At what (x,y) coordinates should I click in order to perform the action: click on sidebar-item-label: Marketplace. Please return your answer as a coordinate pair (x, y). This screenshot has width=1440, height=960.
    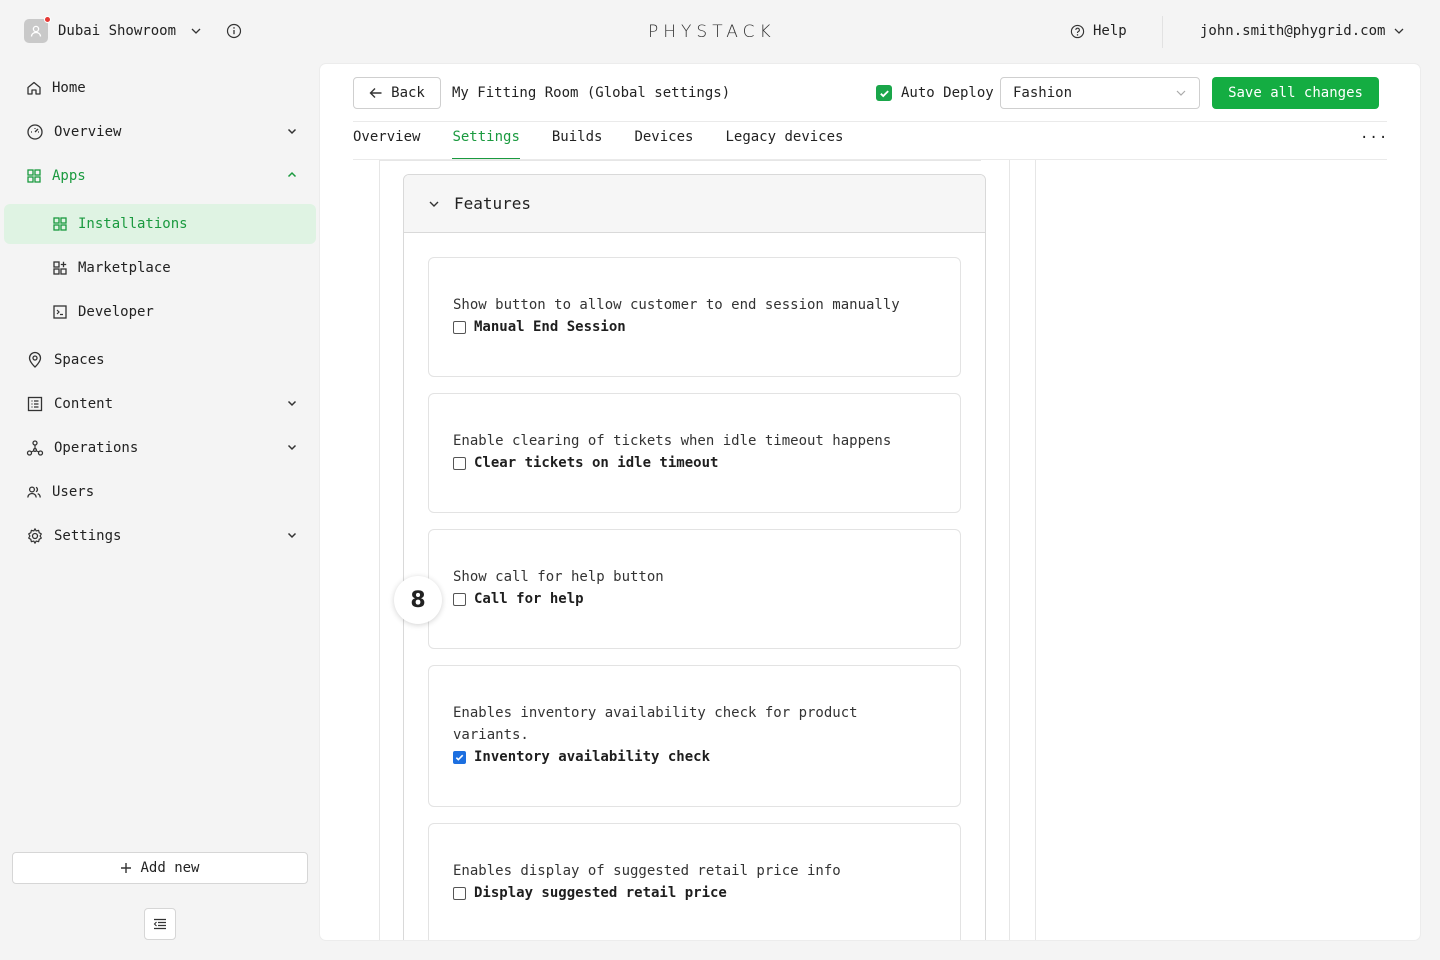
    Looking at the image, I should click on (124, 268).